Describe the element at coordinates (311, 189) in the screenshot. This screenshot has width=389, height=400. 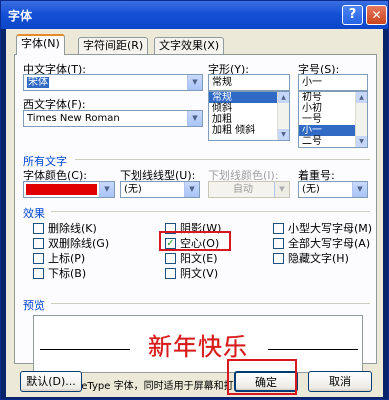
I see `emphasis-value: (无)` at that location.